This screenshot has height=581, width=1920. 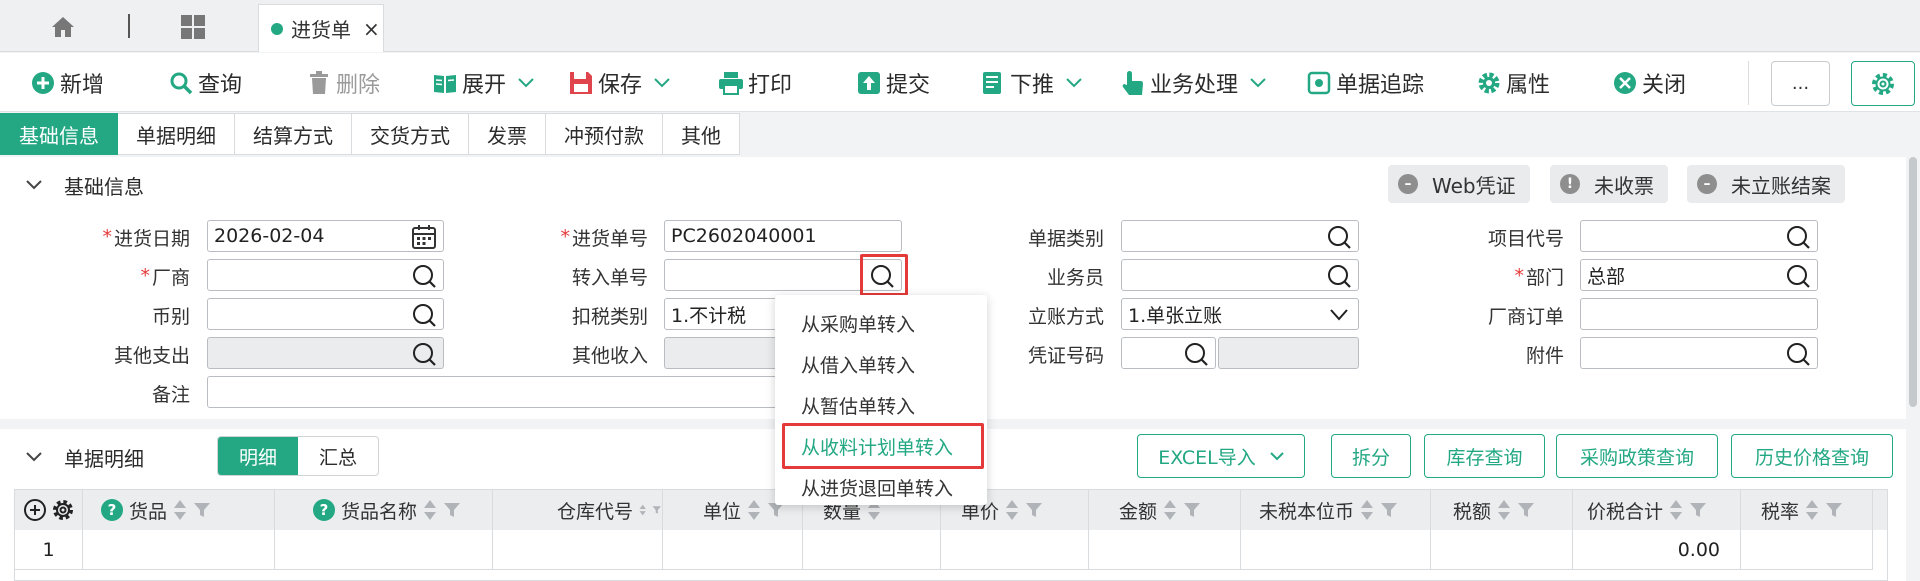 What do you see at coordinates (63, 27) in the screenshot?
I see `home-icon` at bounding box center [63, 27].